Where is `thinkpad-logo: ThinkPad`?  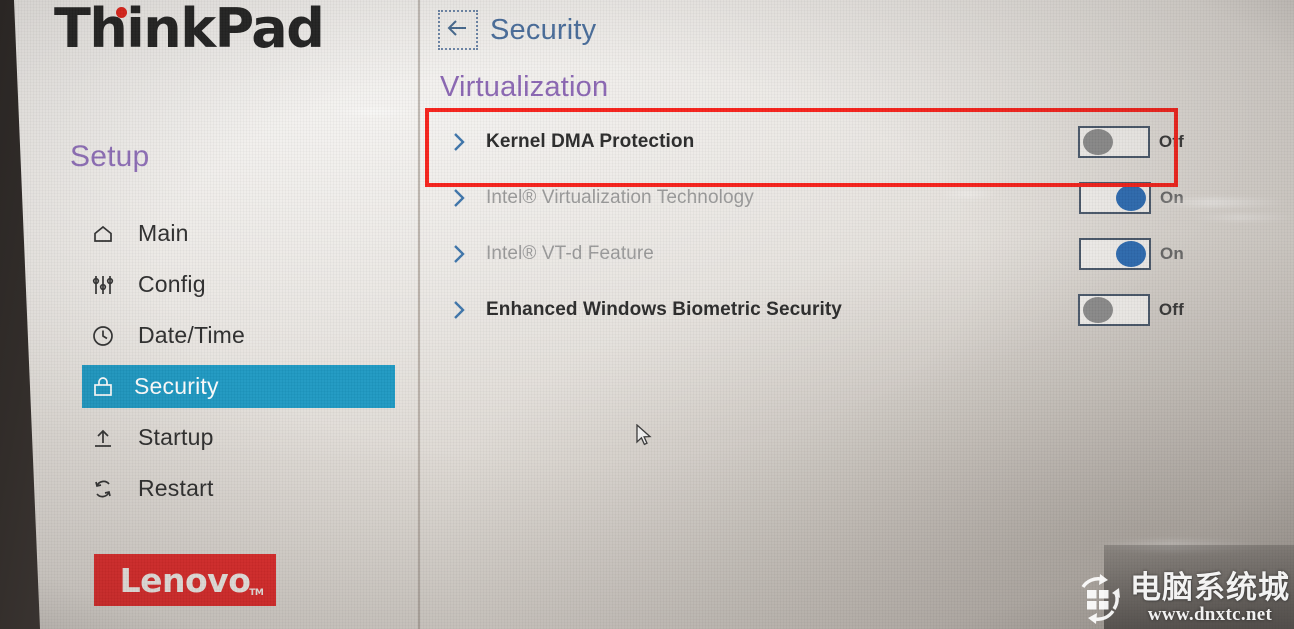 thinkpad-logo: ThinkPad is located at coordinates (189, 29).